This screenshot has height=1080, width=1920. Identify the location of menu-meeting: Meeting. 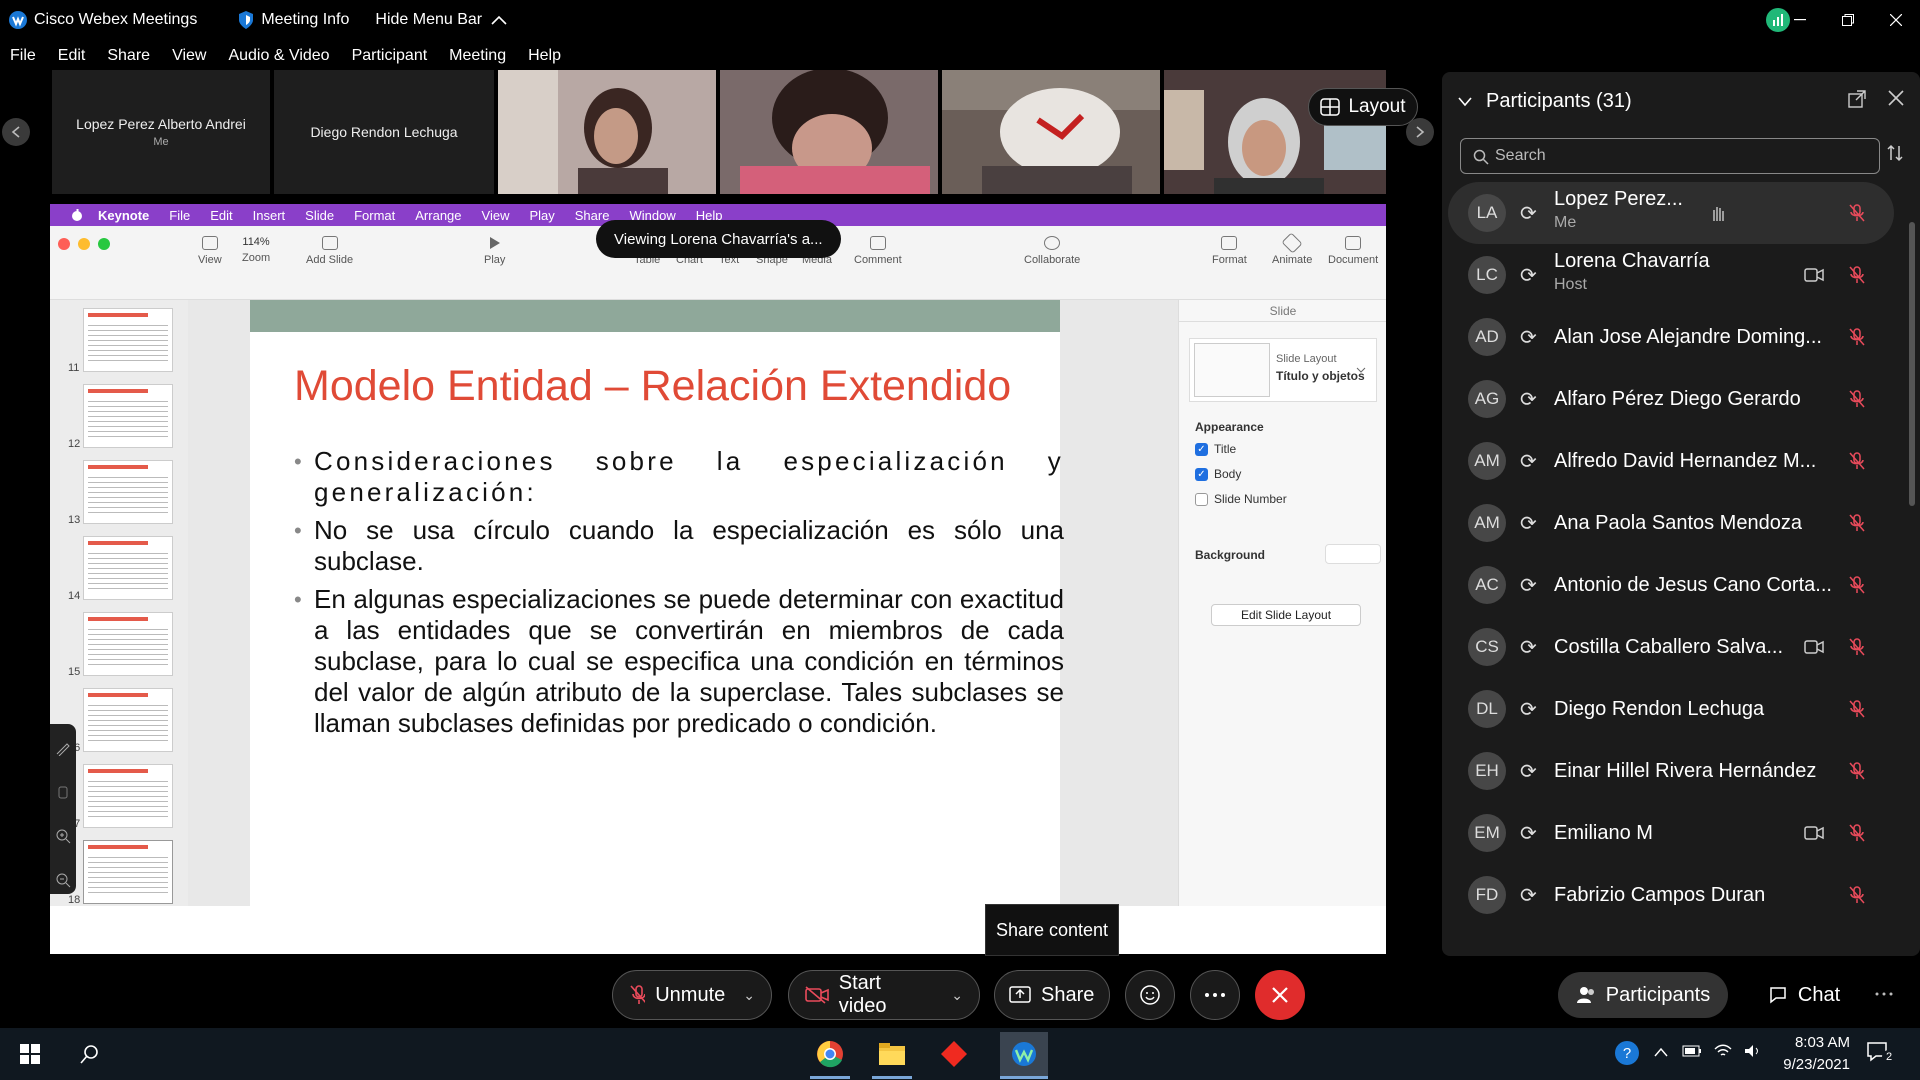
(477, 56).